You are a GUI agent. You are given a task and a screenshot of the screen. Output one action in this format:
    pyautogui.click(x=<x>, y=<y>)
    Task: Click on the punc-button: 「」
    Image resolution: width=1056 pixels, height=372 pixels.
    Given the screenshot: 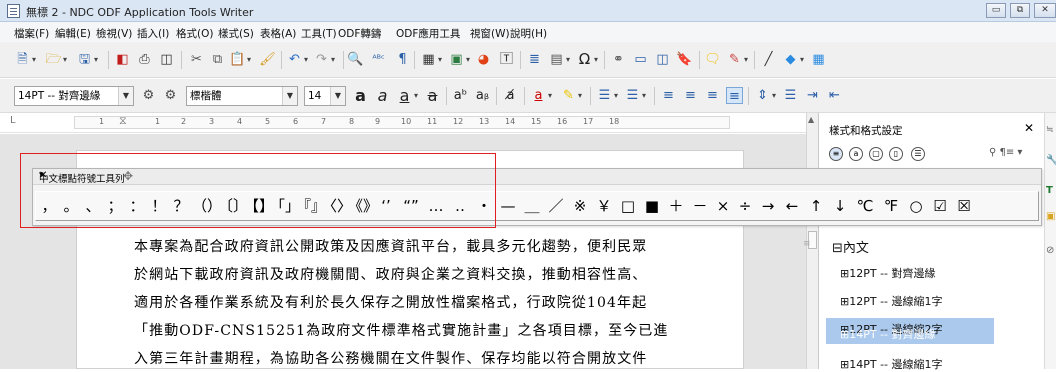 What is the action you would take?
    pyautogui.click(x=285, y=206)
    